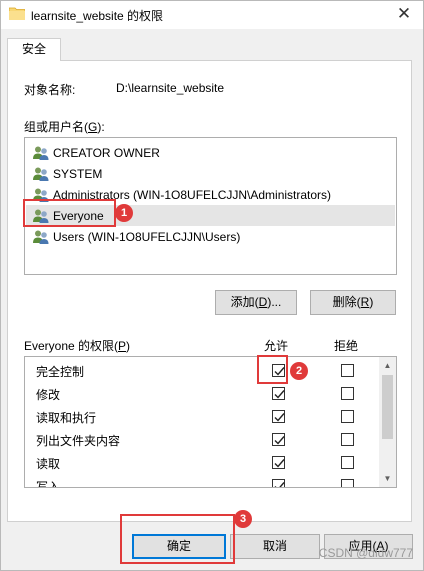 Image resolution: width=424 pixels, height=571 pixels. What do you see at coordinates (60, 372) in the screenshot?
I see `permission-name: 完全控制` at bounding box center [60, 372].